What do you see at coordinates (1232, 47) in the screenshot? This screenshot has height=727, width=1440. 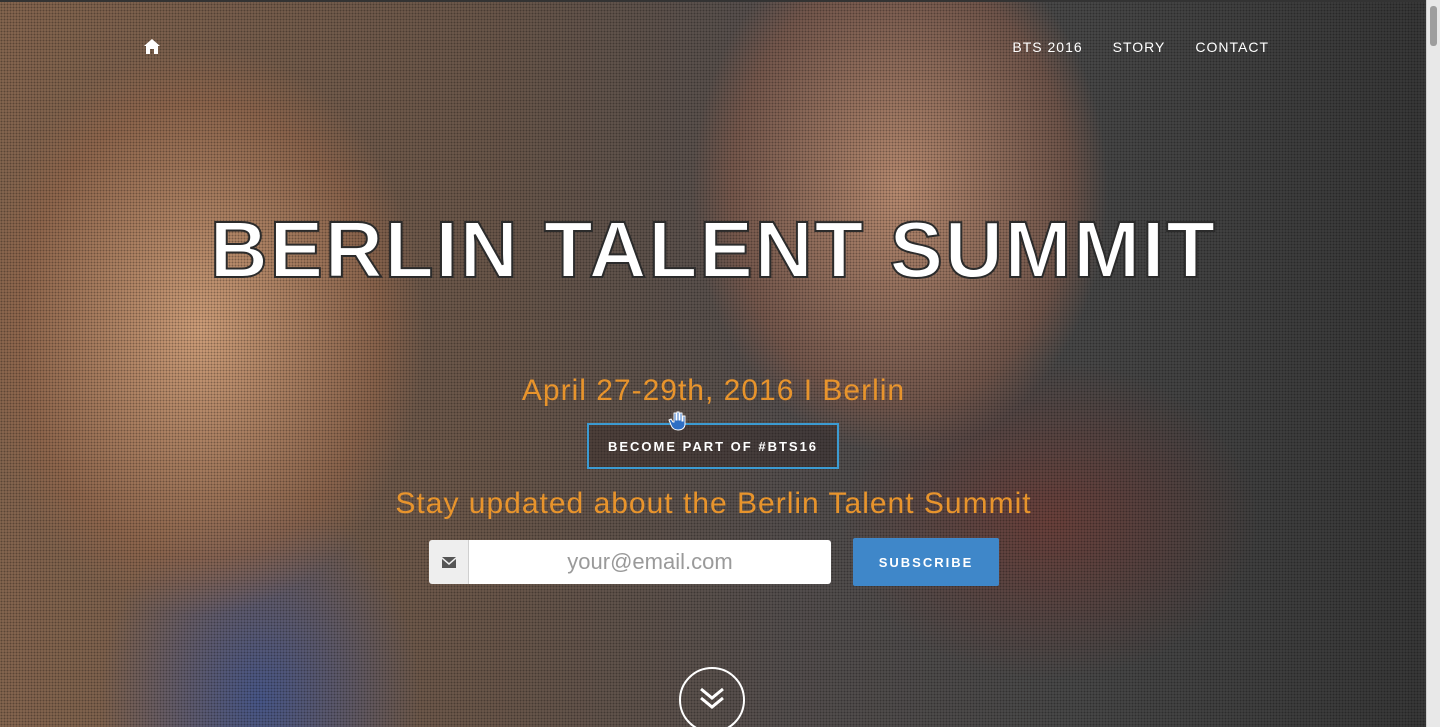 I see `nav-link-contact: CONTACT` at bounding box center [1232, 47].